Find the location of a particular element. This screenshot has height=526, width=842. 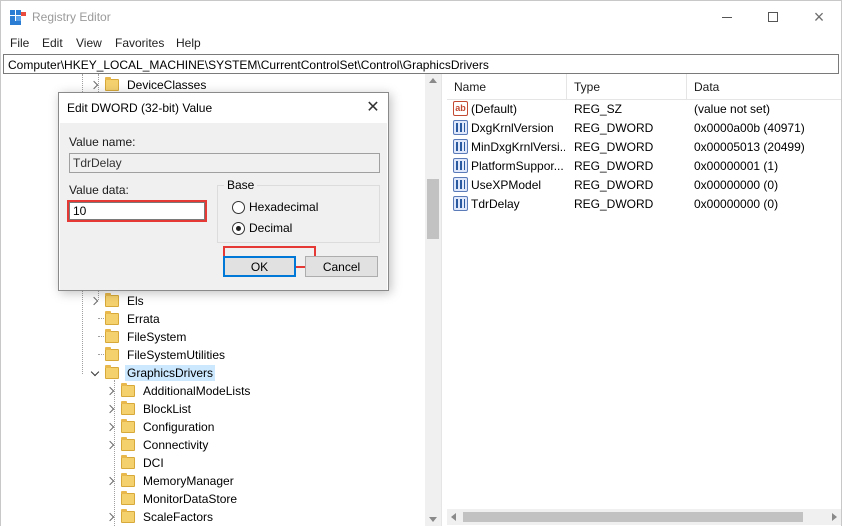

menu-file: File is located at coordinates (19, 43).